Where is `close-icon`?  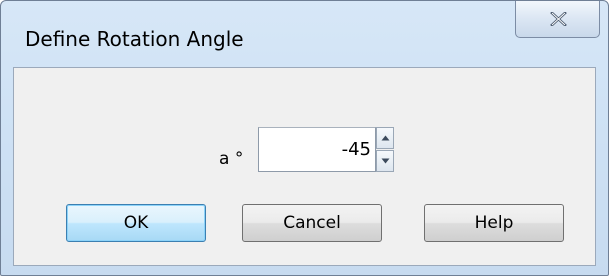 close-icon is located at coordinates (558, 19).